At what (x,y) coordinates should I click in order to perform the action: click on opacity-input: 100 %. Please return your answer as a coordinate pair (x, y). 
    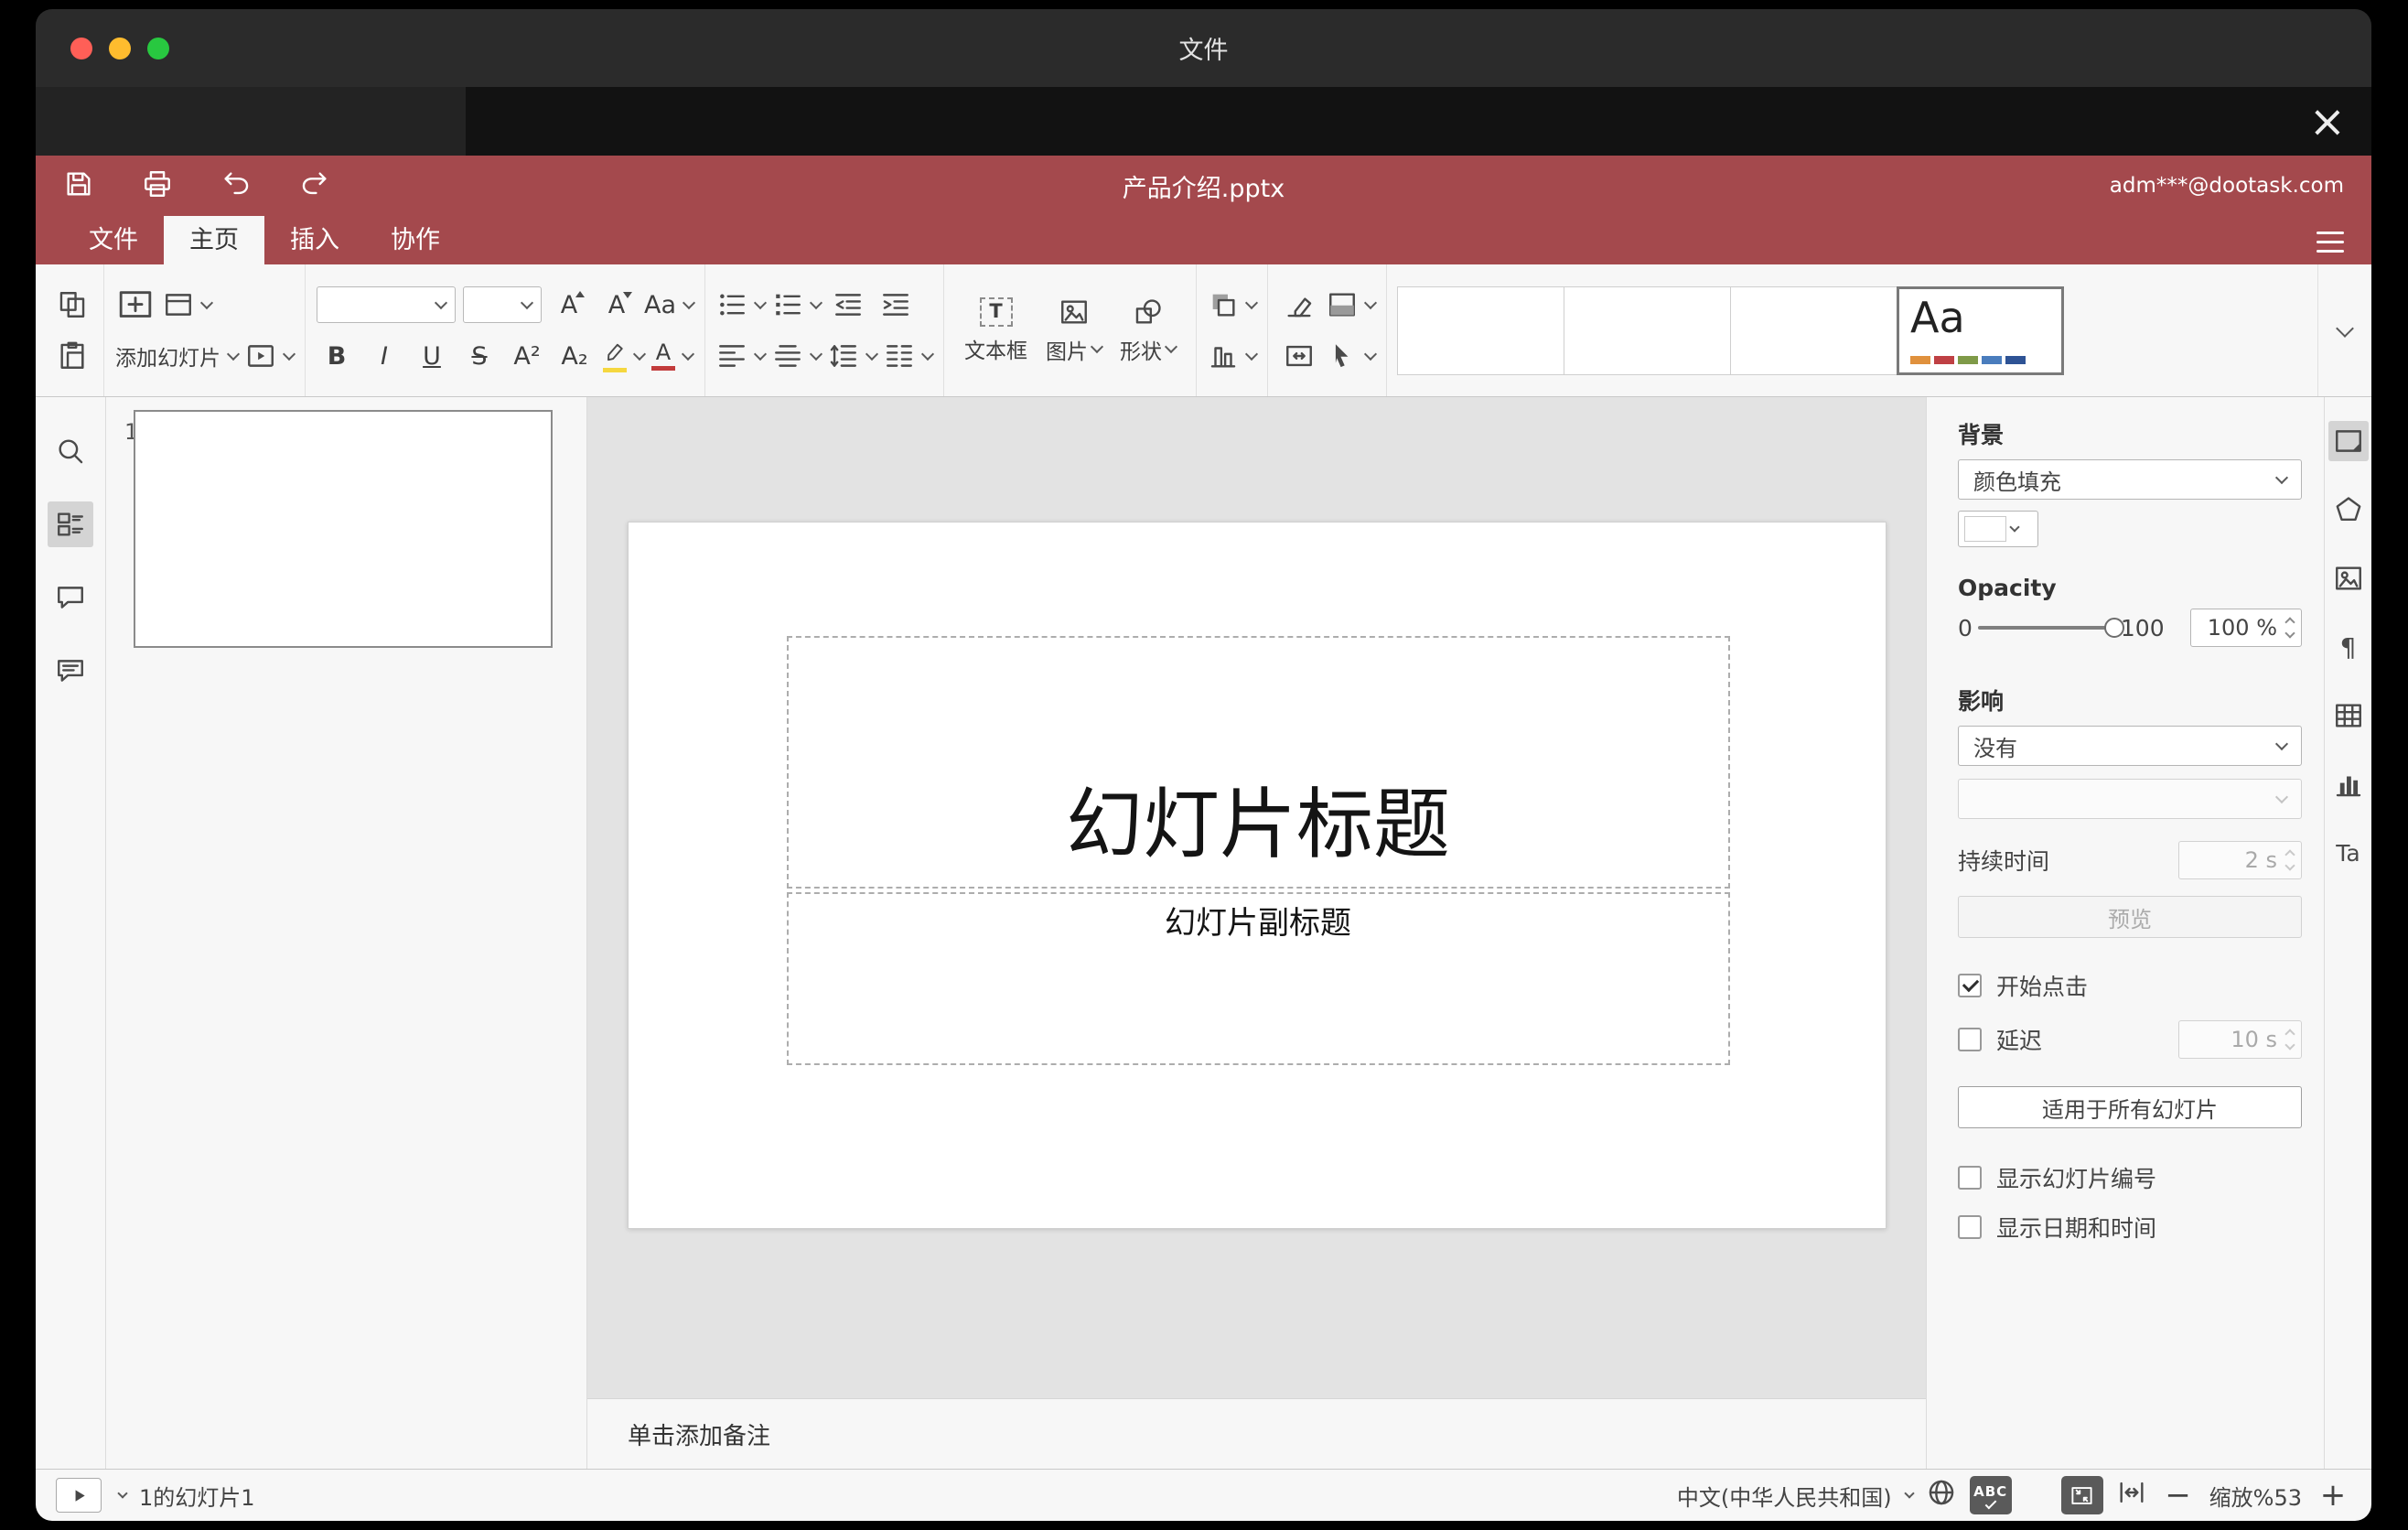
    Looking at the image, I should click on (2246, 628).